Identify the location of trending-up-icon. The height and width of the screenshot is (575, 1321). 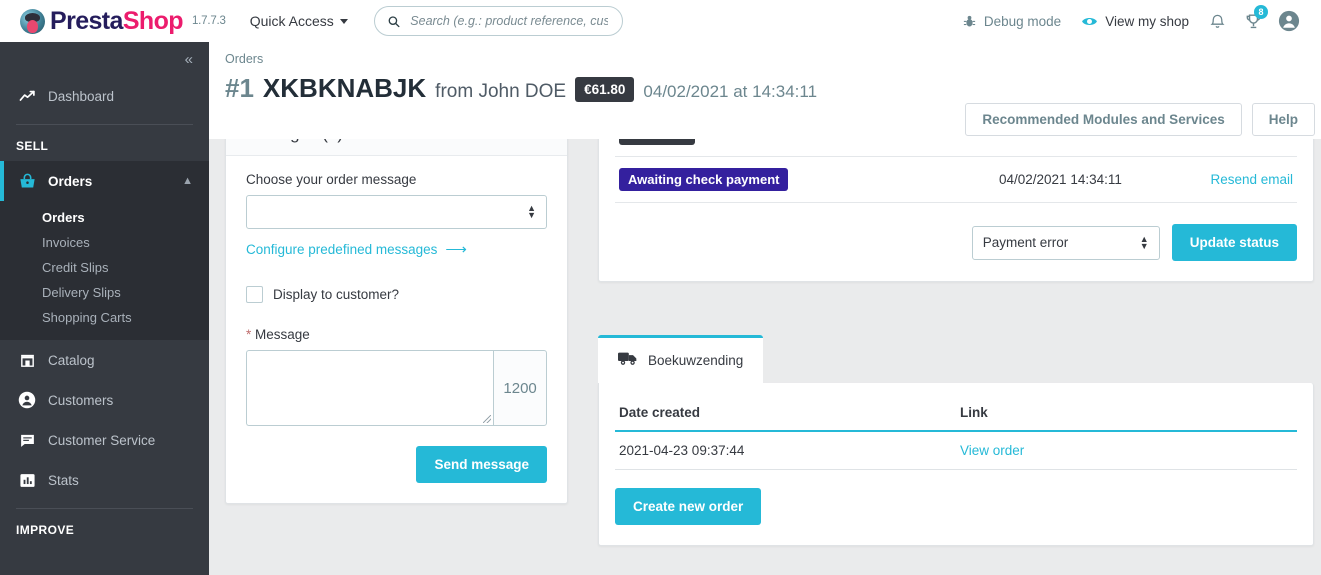
(27, 96).